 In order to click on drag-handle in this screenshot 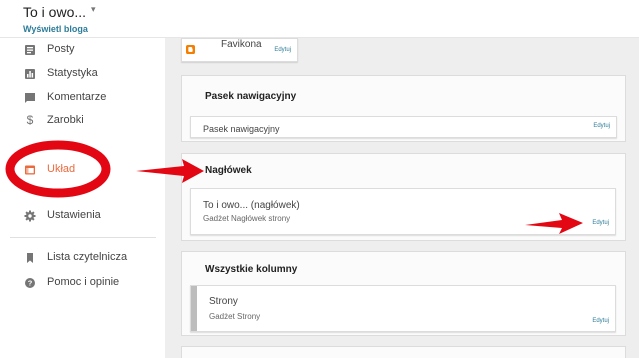, I will do `click(194, 308)`.